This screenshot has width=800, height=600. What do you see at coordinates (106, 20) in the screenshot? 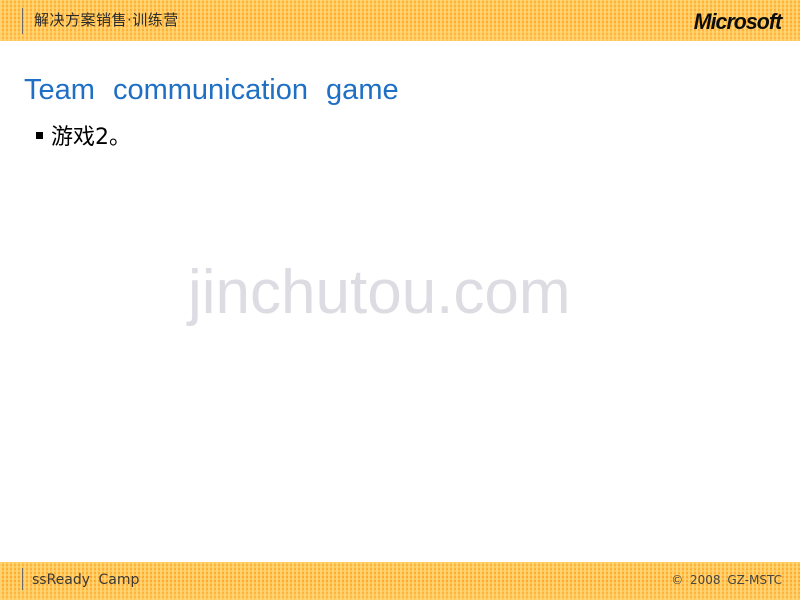
I see `header-title: 解决方案销售·训练营` at bounding box center [106, 20].